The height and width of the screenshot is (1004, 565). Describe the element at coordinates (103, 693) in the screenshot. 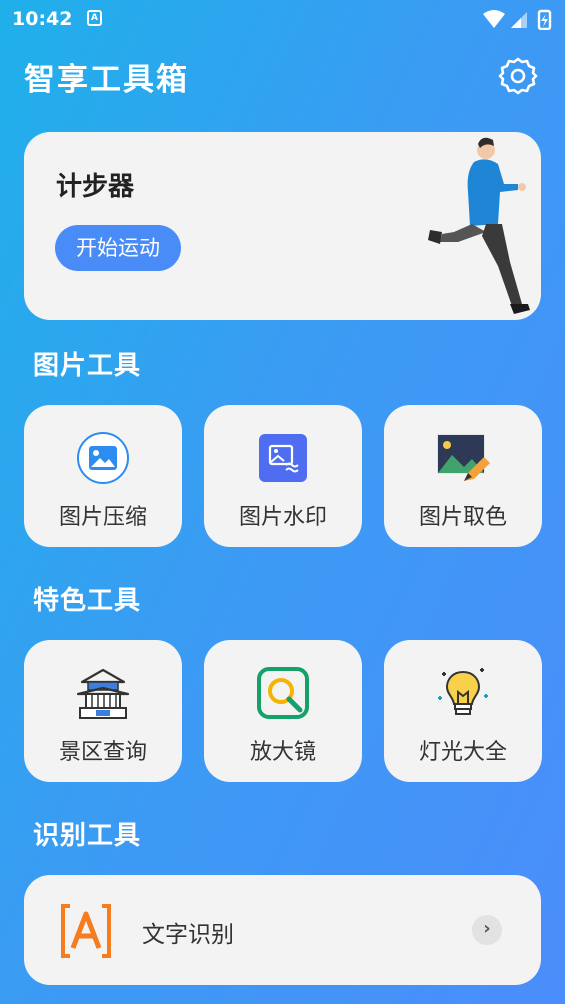

I see `pavilion-icon` at that location.